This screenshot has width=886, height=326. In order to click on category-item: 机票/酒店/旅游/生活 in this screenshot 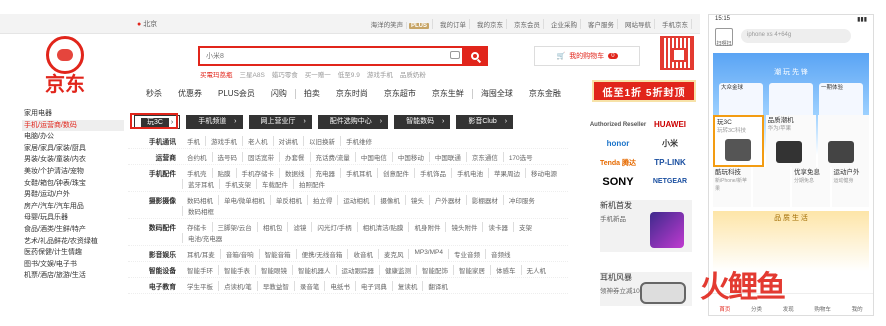, I will do `click(73, 276)`.